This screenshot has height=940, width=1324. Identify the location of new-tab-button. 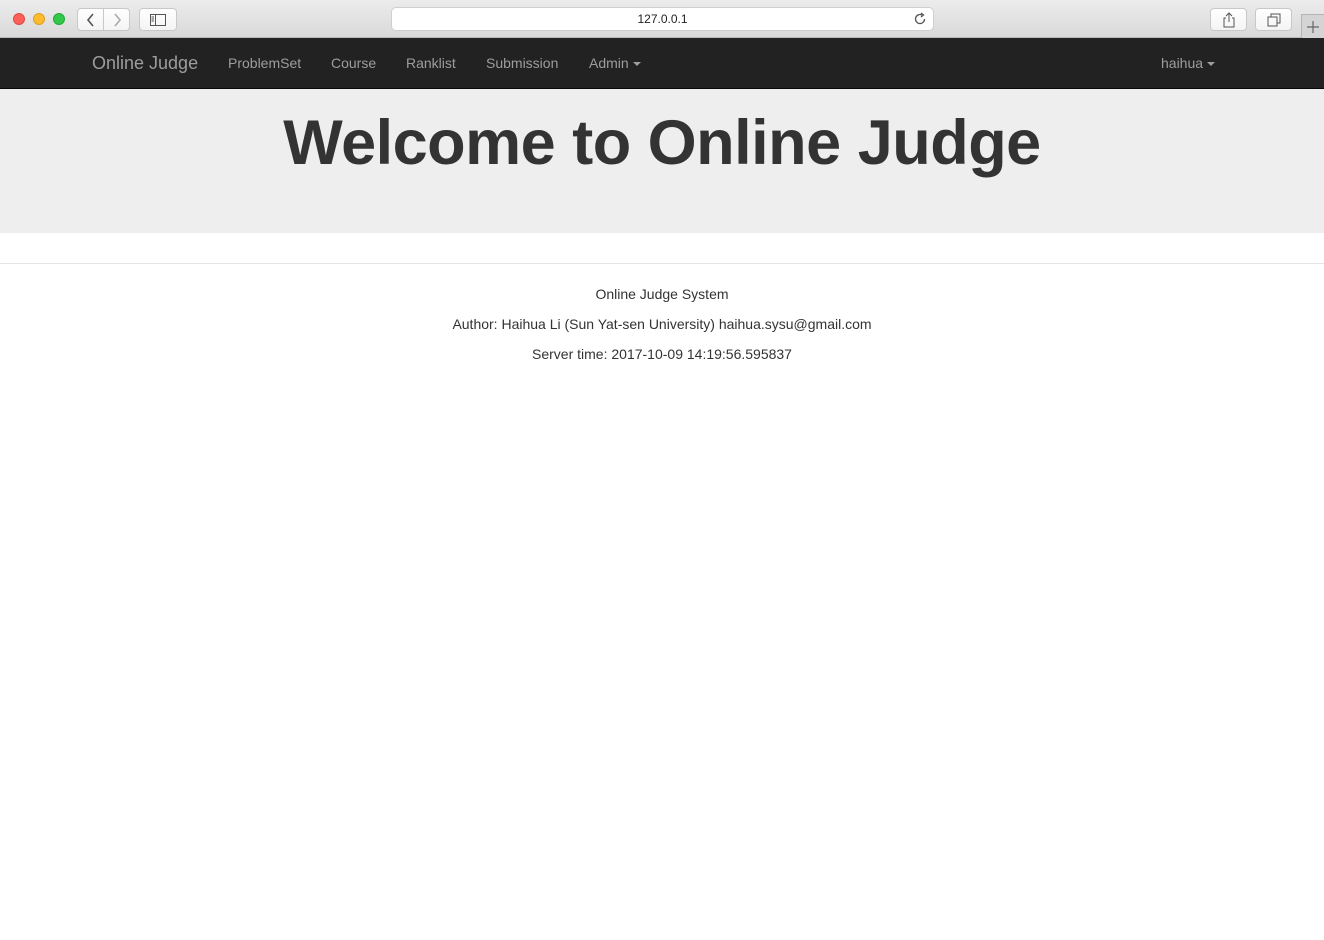
(1312, 26).